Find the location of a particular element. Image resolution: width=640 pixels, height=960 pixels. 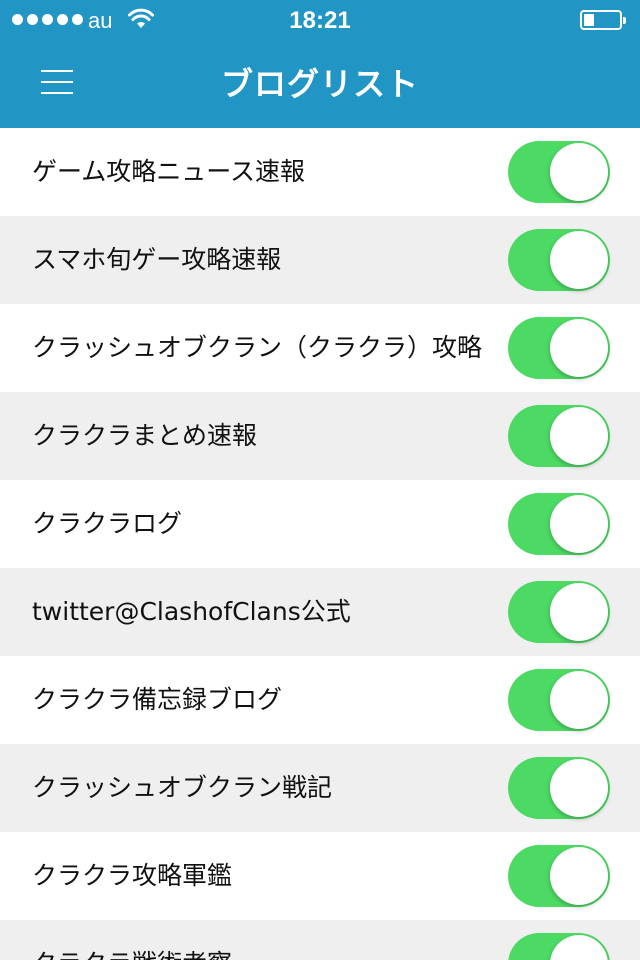

blog-name-label: クラクラログ is located at coordinates (107, 523).